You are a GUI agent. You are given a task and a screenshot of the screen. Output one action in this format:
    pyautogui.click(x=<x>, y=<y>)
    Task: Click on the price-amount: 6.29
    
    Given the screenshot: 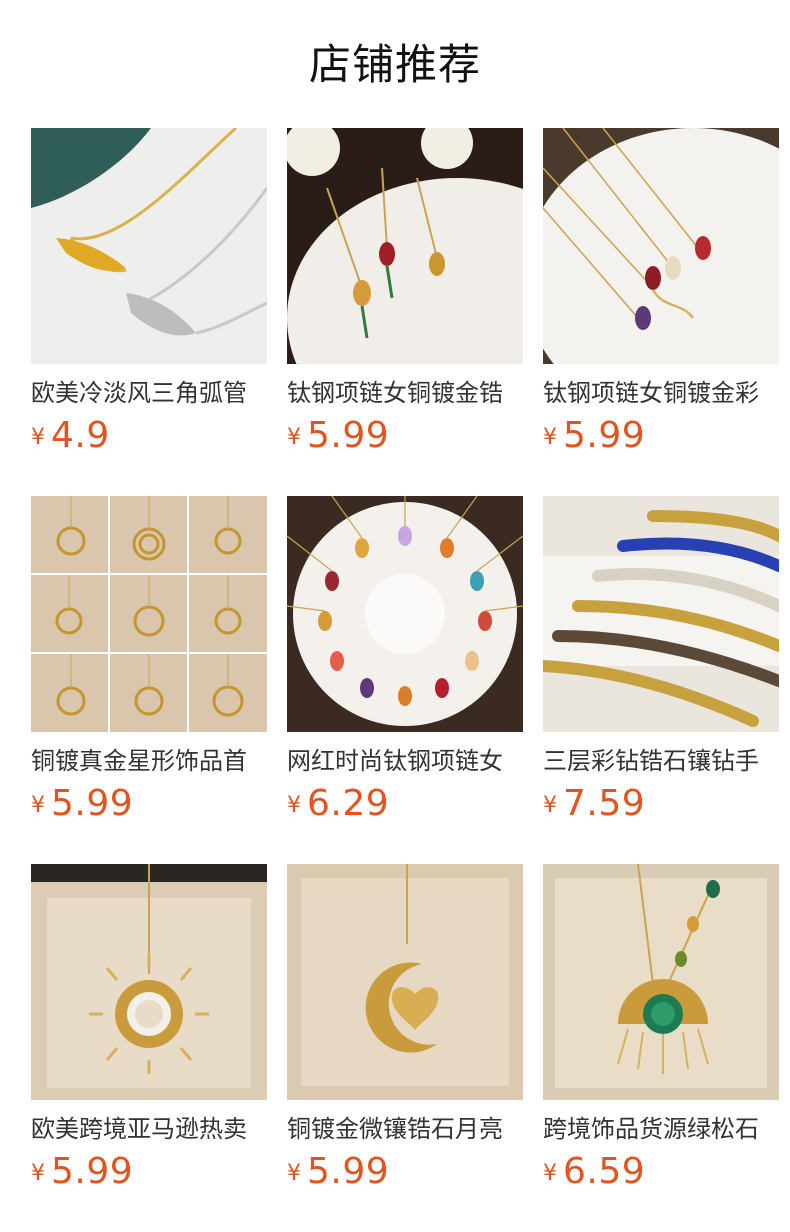 What is the action you would take?
    pyautogui.click(x=348, y=803)
    